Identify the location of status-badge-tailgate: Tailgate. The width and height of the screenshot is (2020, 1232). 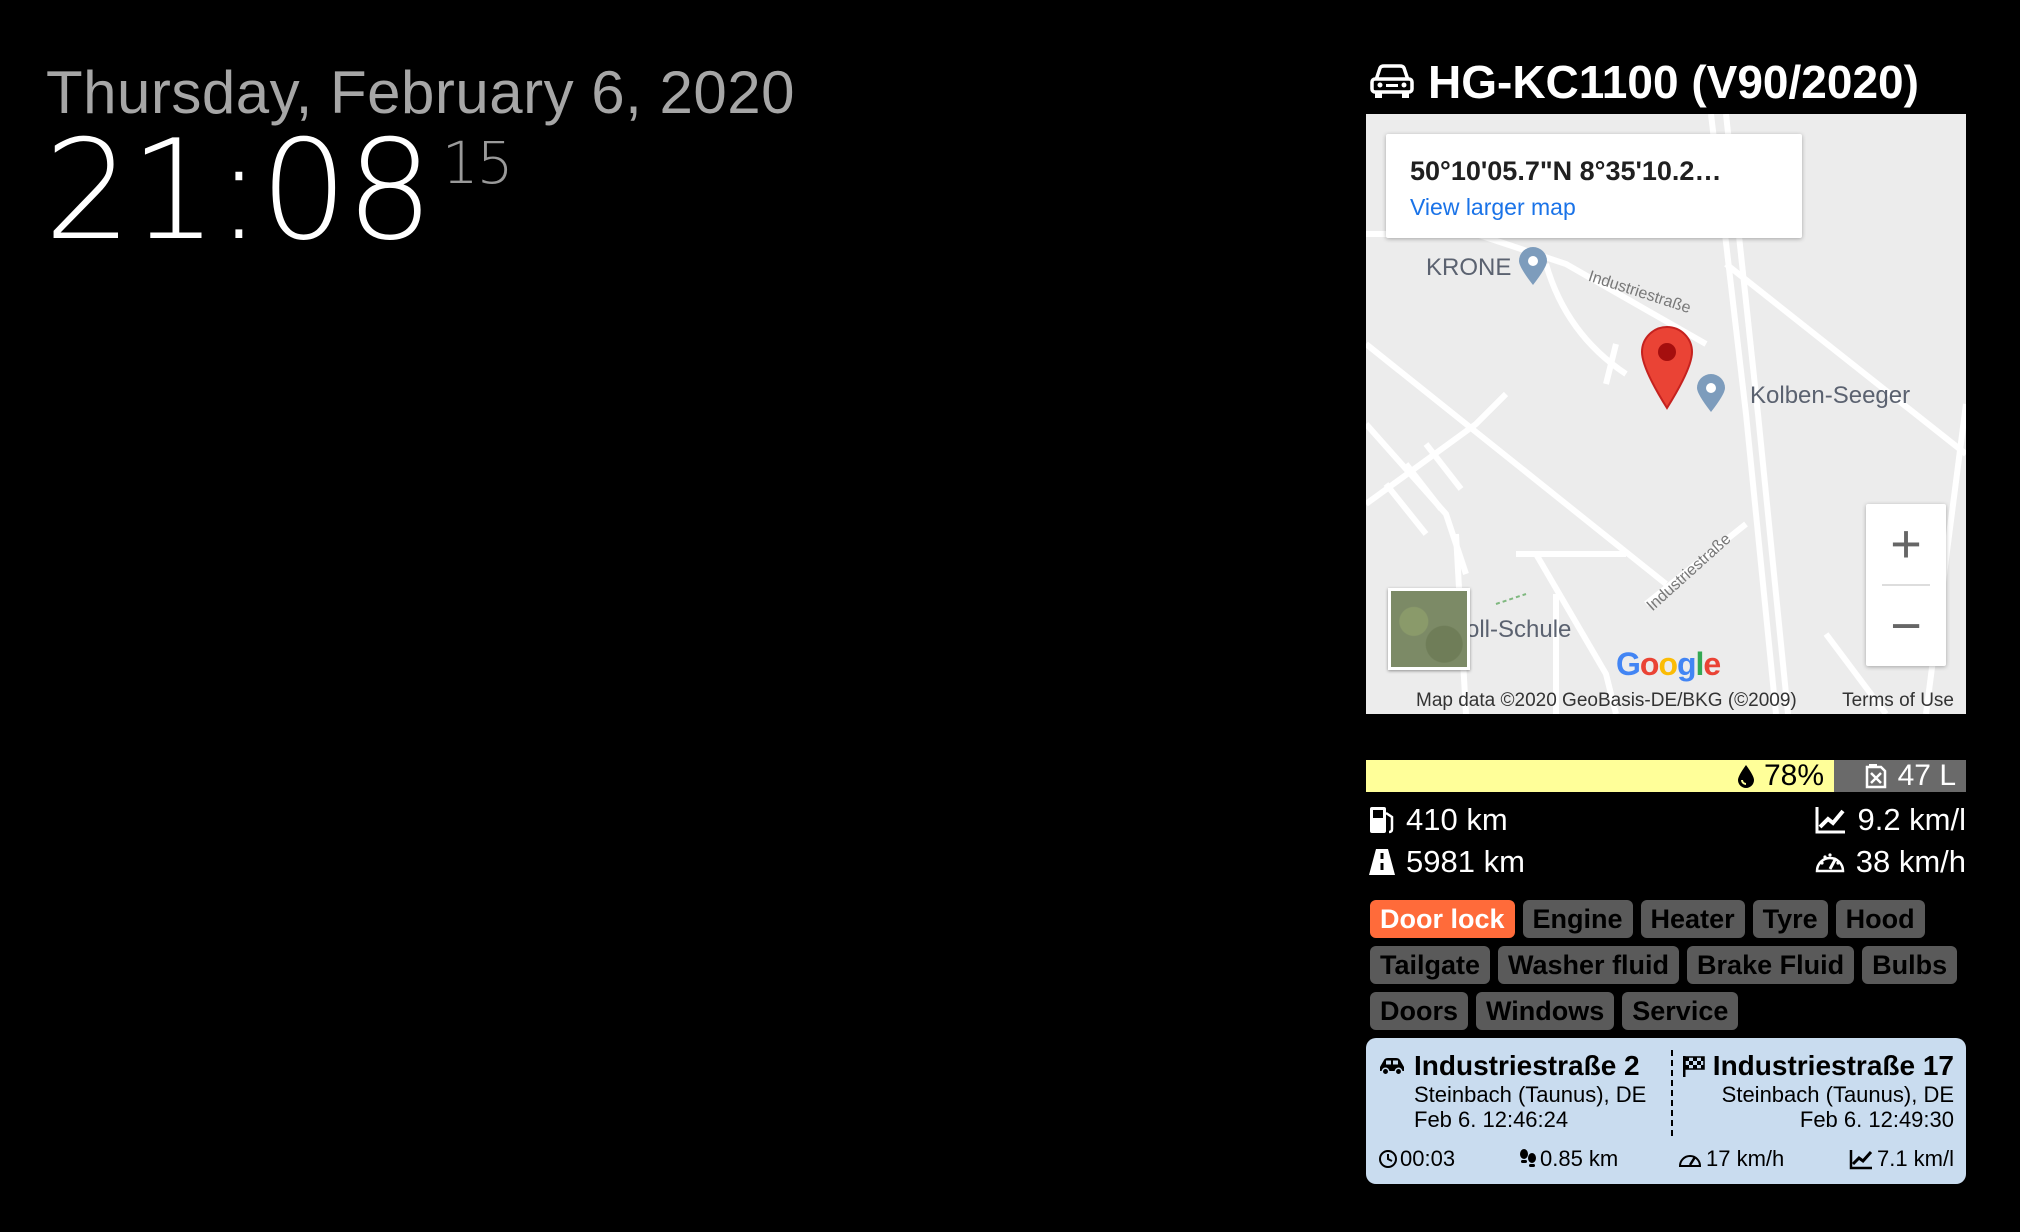
(1430, 965).